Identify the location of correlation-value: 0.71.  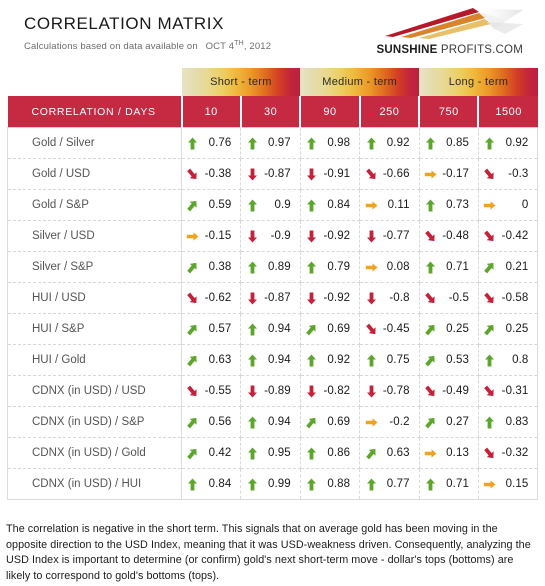
(457, 267).